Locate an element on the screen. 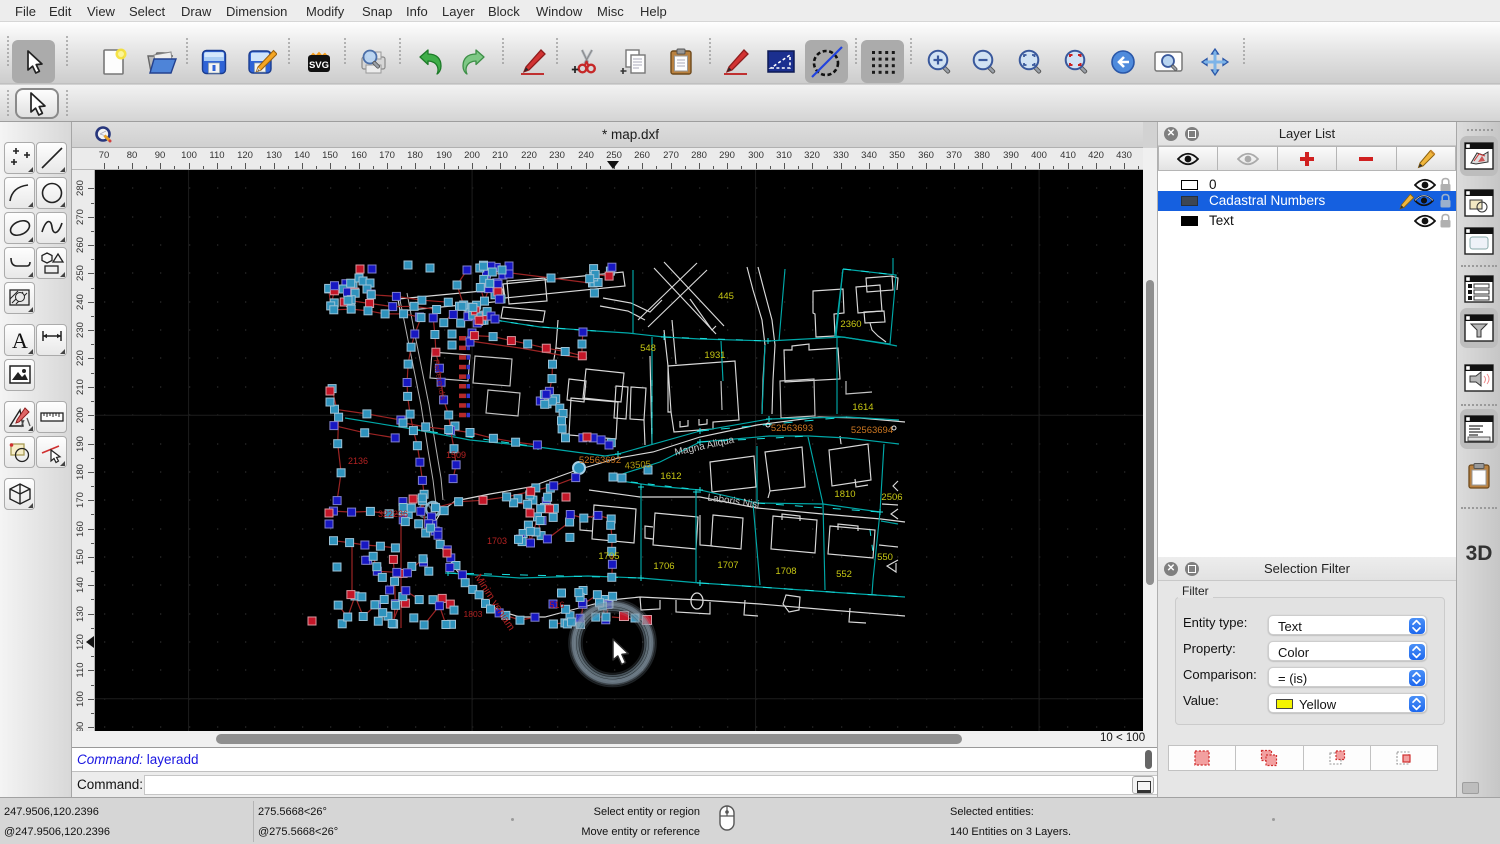 The image size is (1500, 844). svg-text: 1706 is located at coordinates (663, 566).